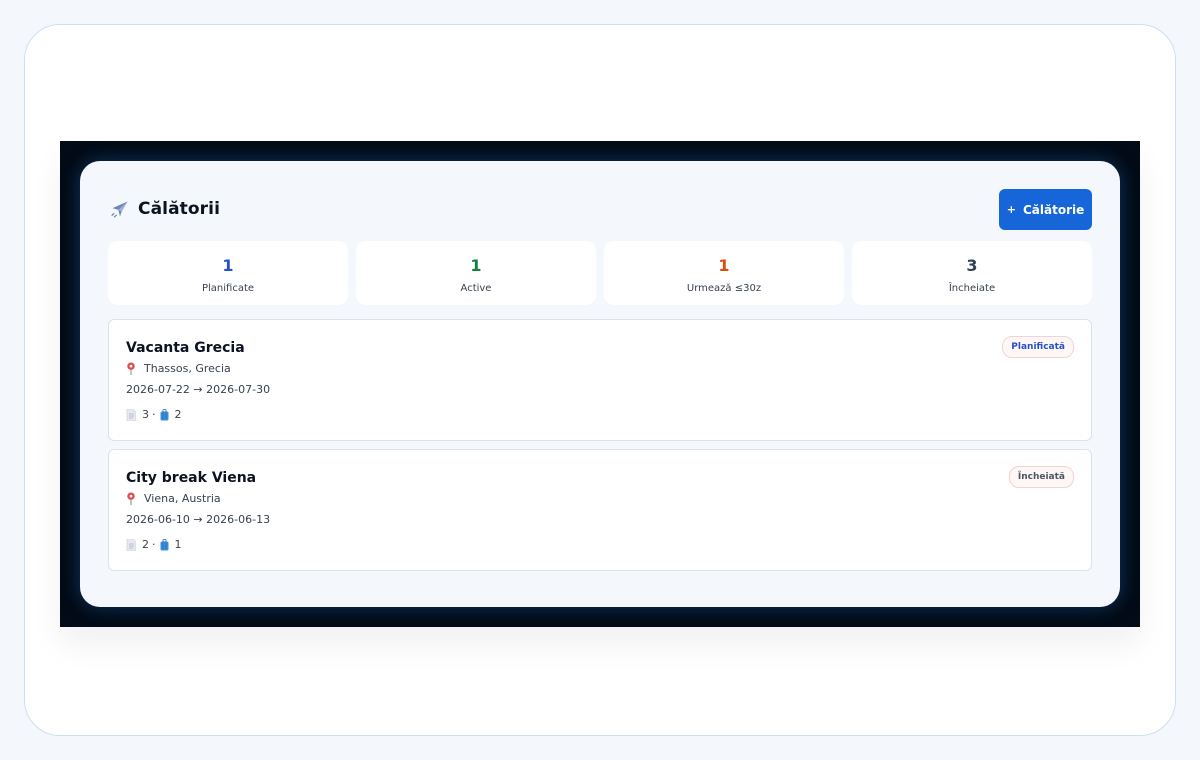 The width and height of the screenshot is (1200, 760). What do you see at coordinates (187, 368) in the screenshot?
I see `trip-location-text: Thassos, Grecia` at bounding box center [187, 368].